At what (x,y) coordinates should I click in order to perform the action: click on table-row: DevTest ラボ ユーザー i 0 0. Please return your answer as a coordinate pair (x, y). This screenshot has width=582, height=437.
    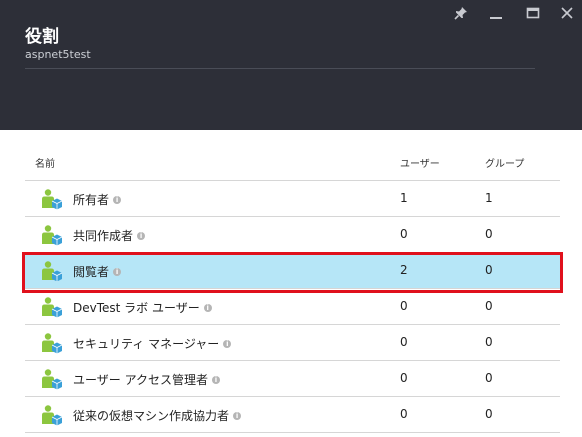
    Looking at the image, I should click on (292, 307).